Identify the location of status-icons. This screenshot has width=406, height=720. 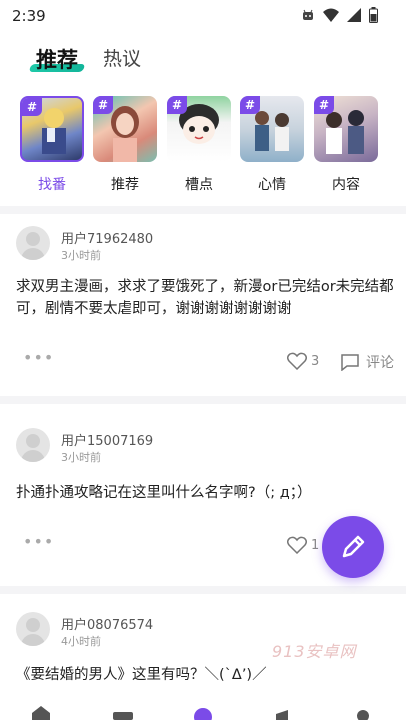
(339, 15).